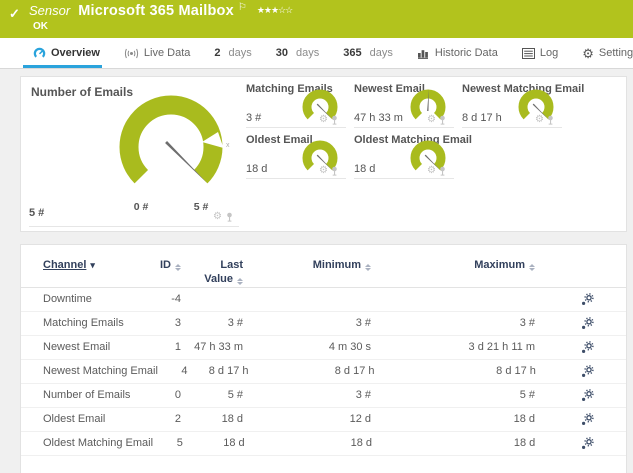 This screenshot has width=633, height=473. What do you see at coordinates (501, 347) in the screenshot?
I see `channel-maximum: 3 d 21 h 11 m` at bounding box center [501, 347].